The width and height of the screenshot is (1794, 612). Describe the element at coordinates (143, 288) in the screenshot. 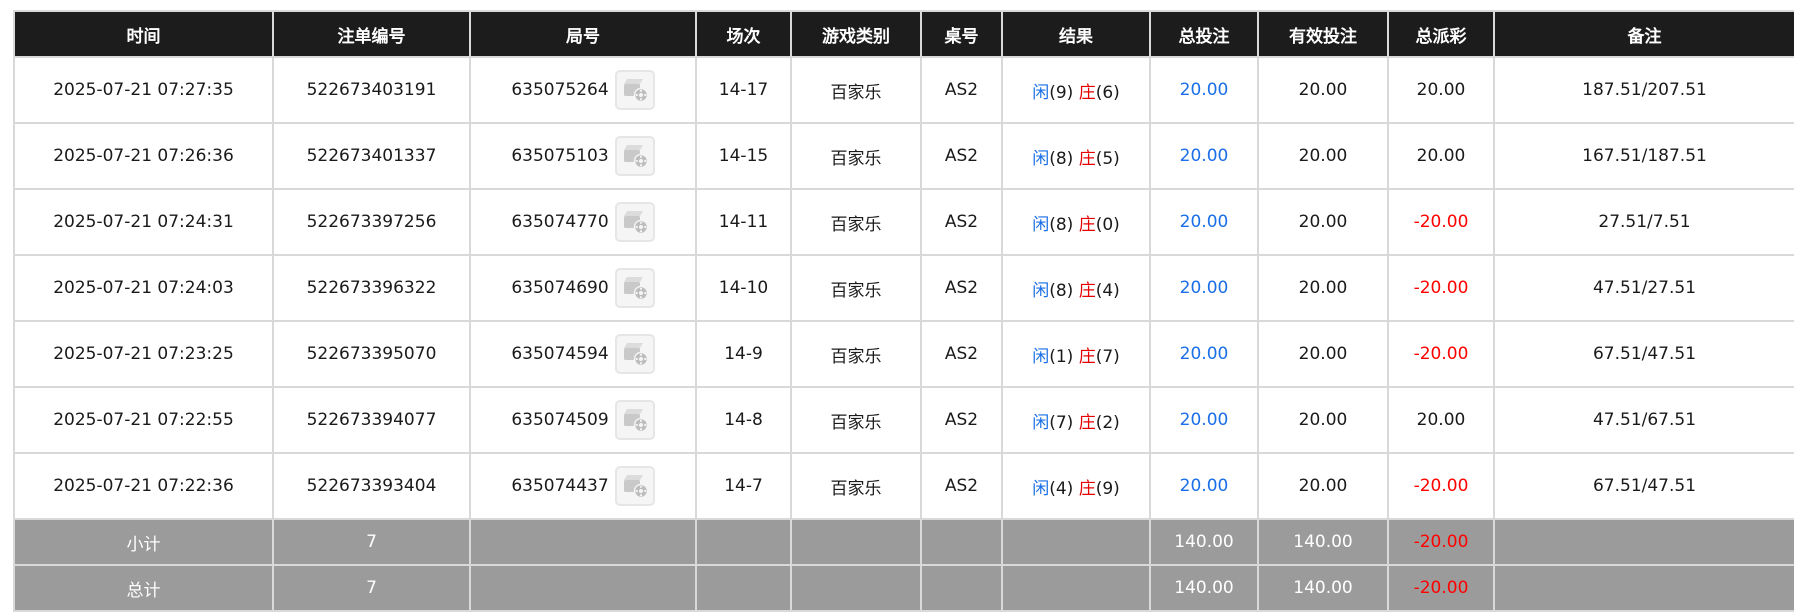

I see `cell-time: 2025-07-21 07:24:03` at that location.